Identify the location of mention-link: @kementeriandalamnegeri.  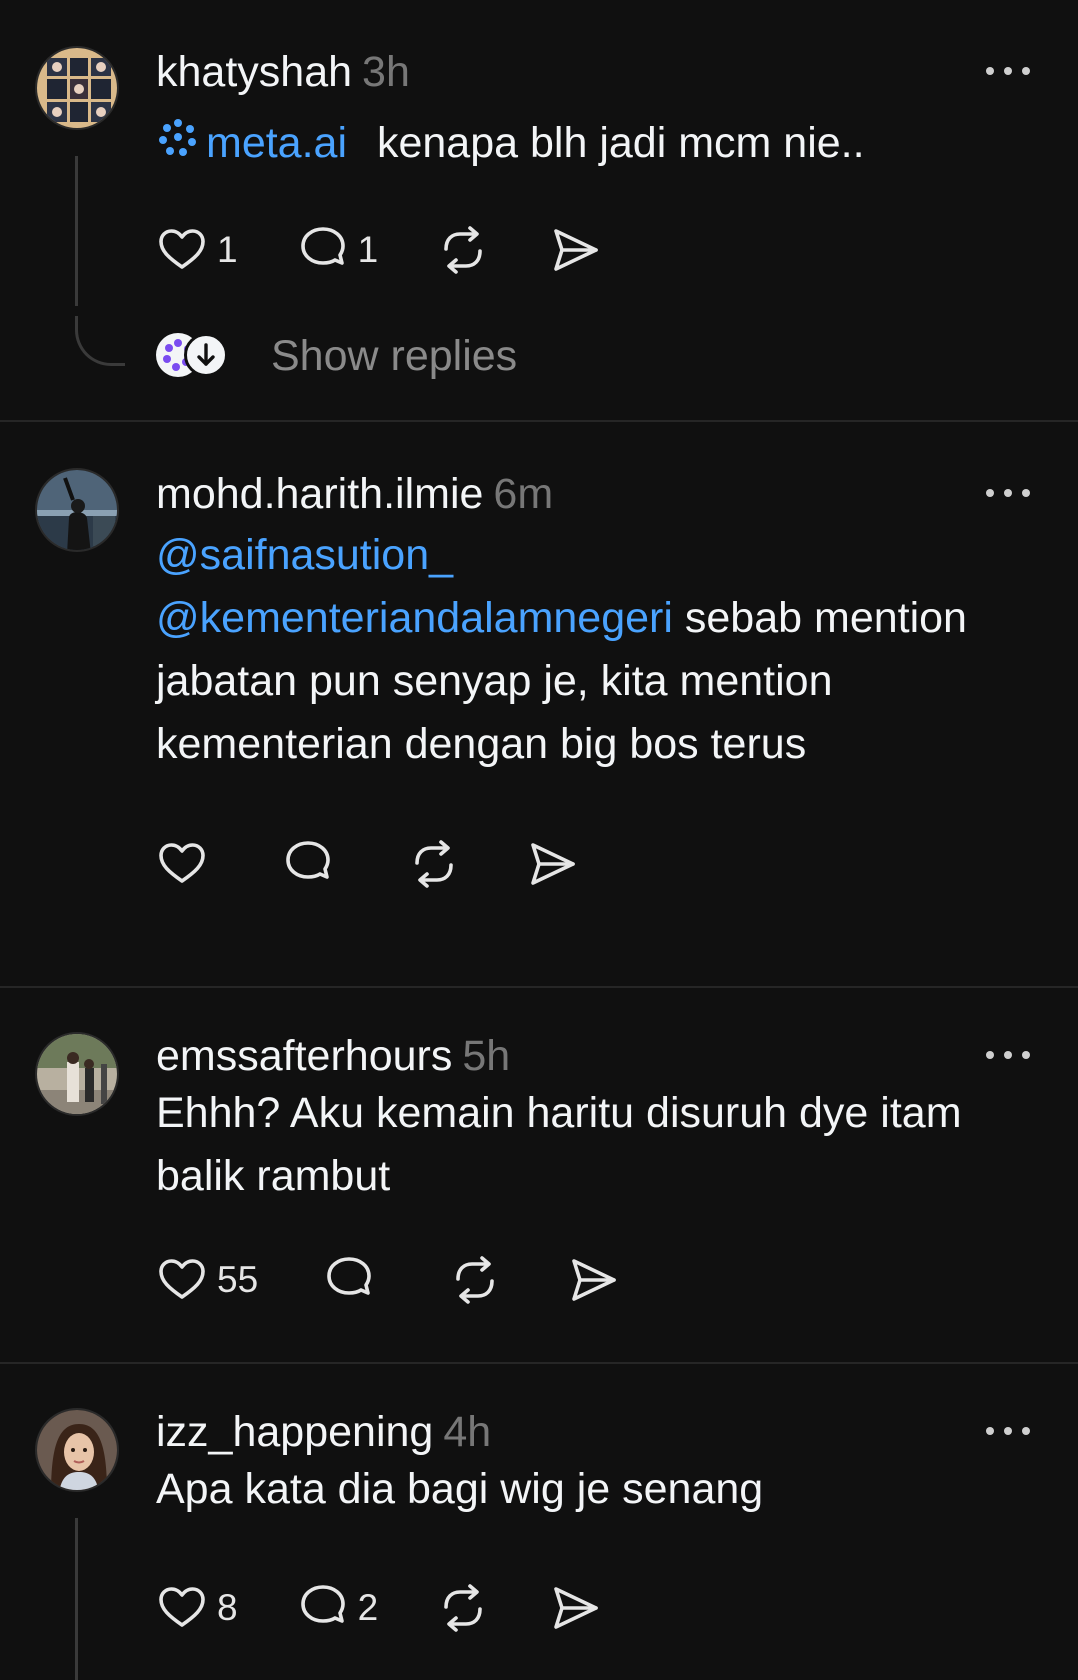
(414, 618).